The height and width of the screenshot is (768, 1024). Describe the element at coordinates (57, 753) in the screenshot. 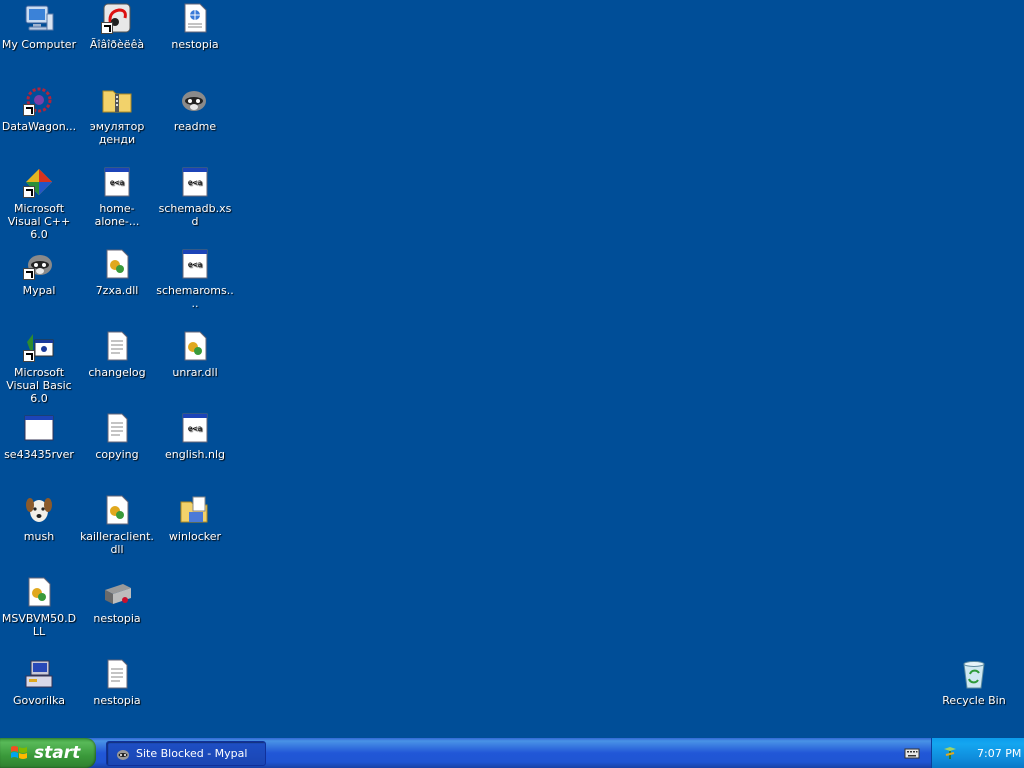

I see `start-label: start` at that location.